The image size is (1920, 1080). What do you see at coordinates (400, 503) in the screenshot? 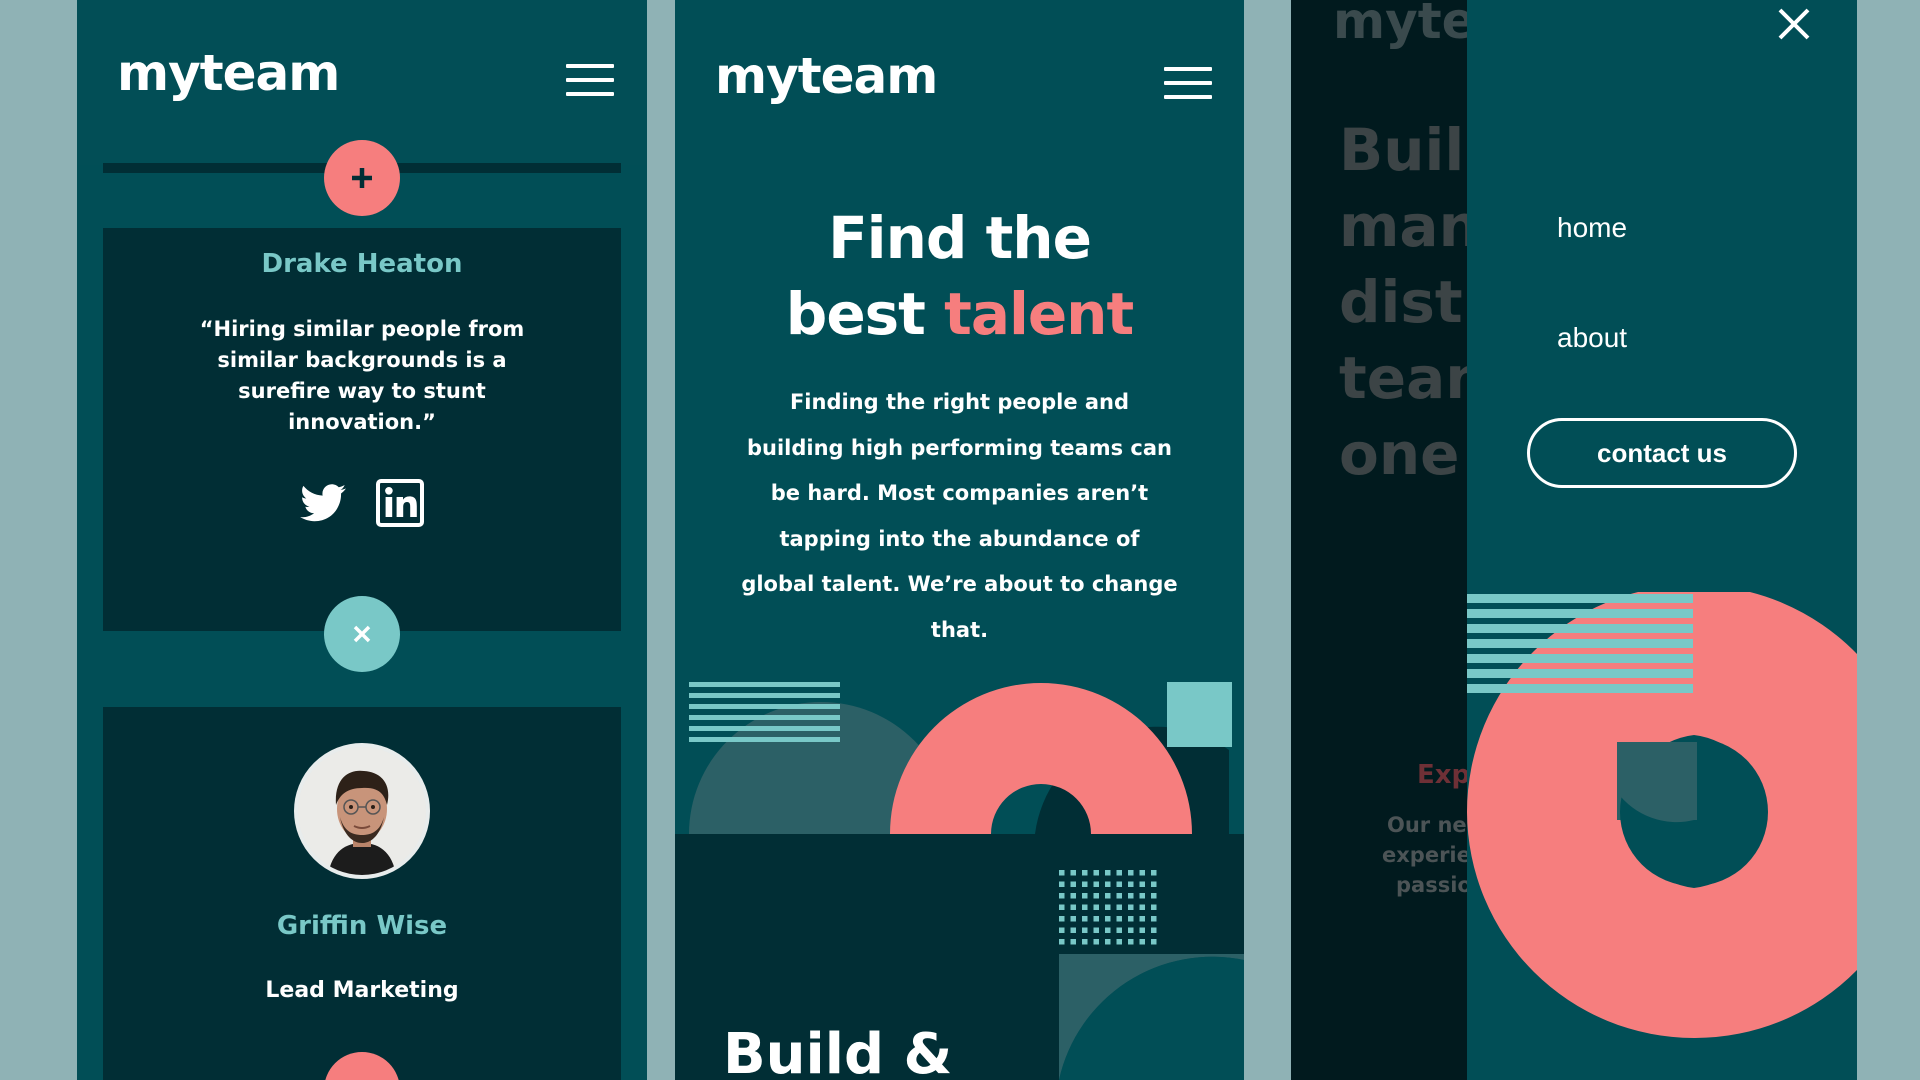
I see `linkedin-icon` at bounding box center [400, 503].